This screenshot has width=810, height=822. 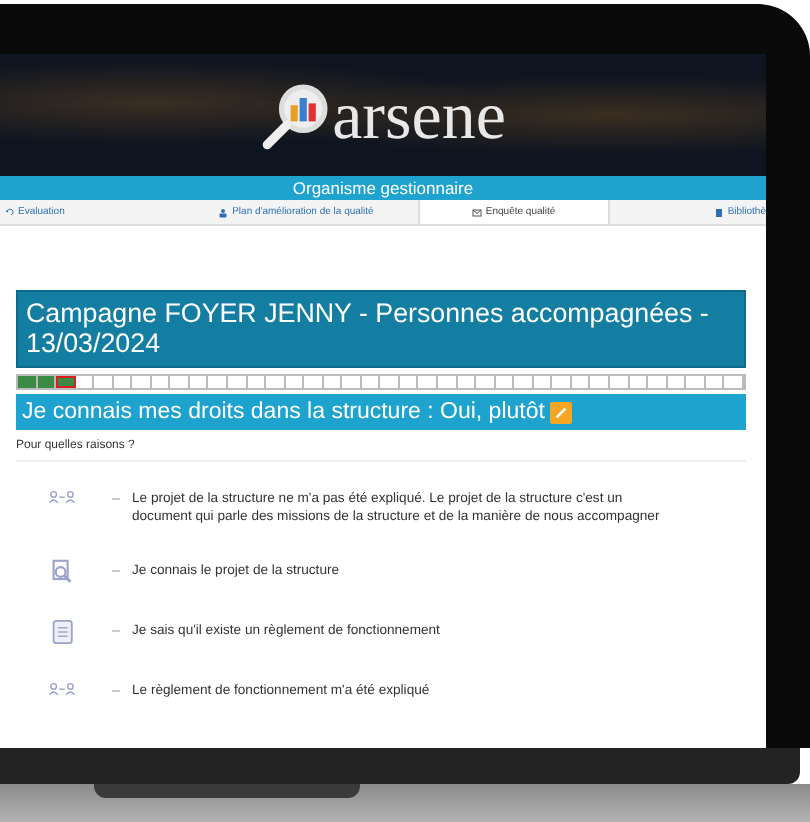 I want to click on undo-icon, so click(x=9, y=212).